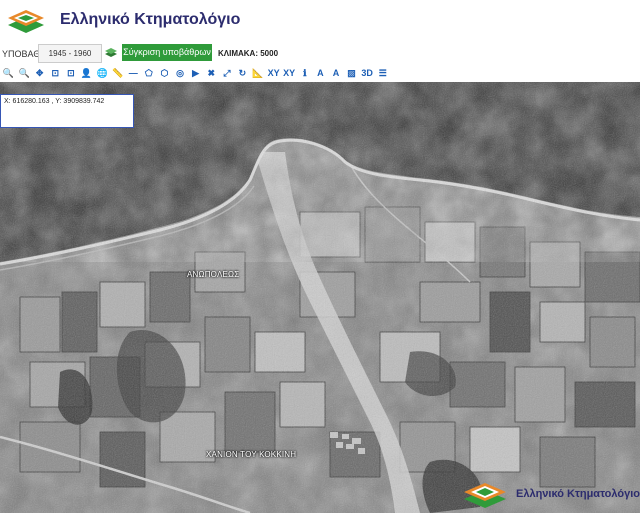 This screenshot has width=640, height=513. Describe the element at coordinates (304, 73) in the screenshot. I see `info-icon: ℹ` at that location.